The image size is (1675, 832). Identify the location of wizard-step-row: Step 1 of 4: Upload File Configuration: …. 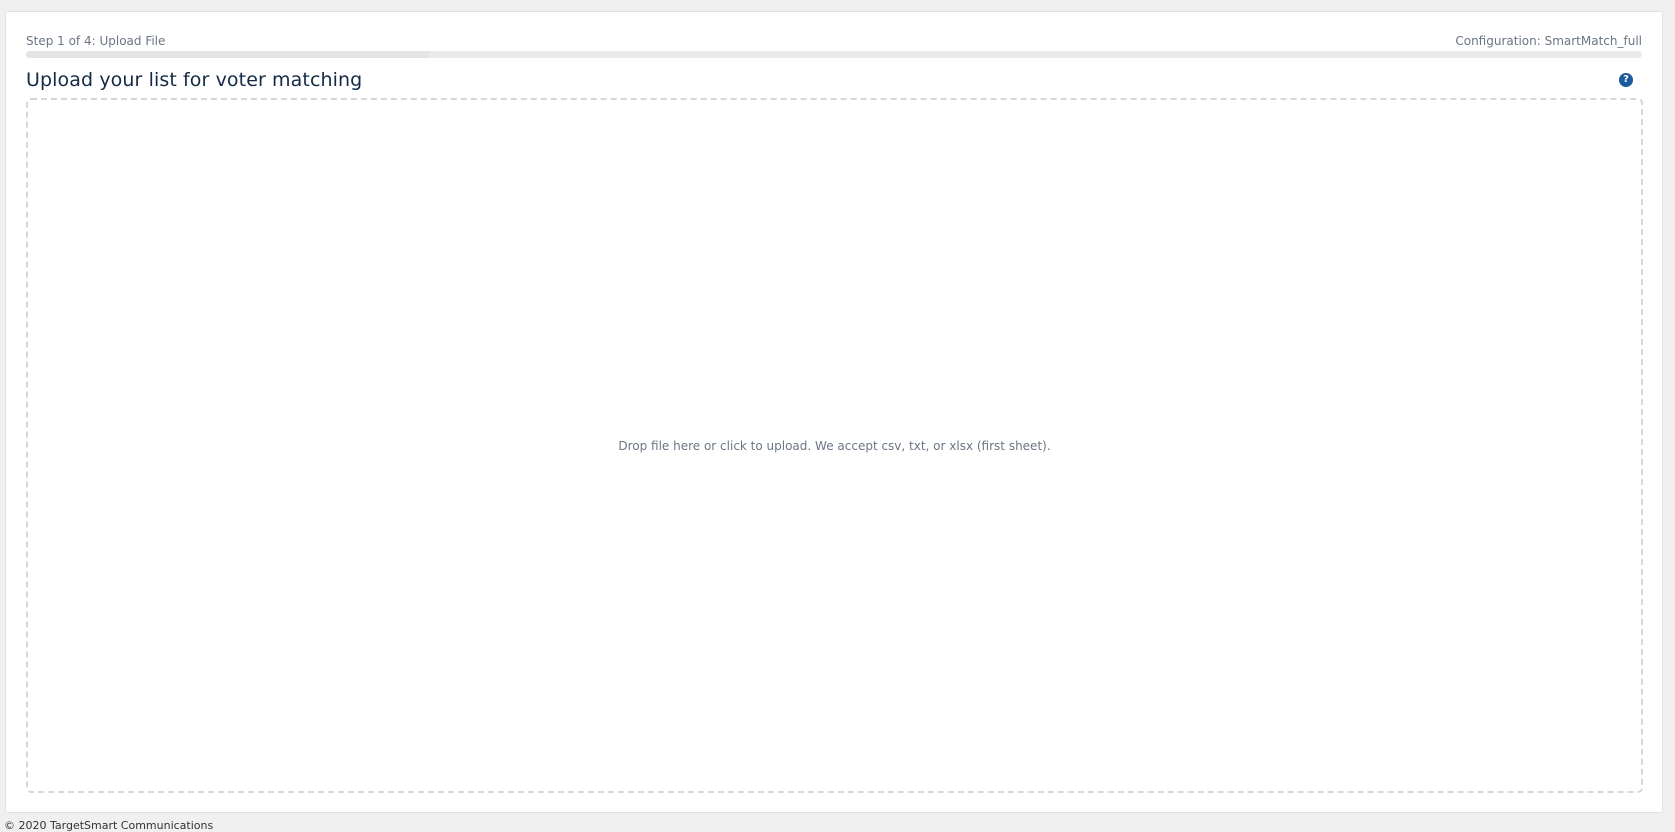
(834, 41).